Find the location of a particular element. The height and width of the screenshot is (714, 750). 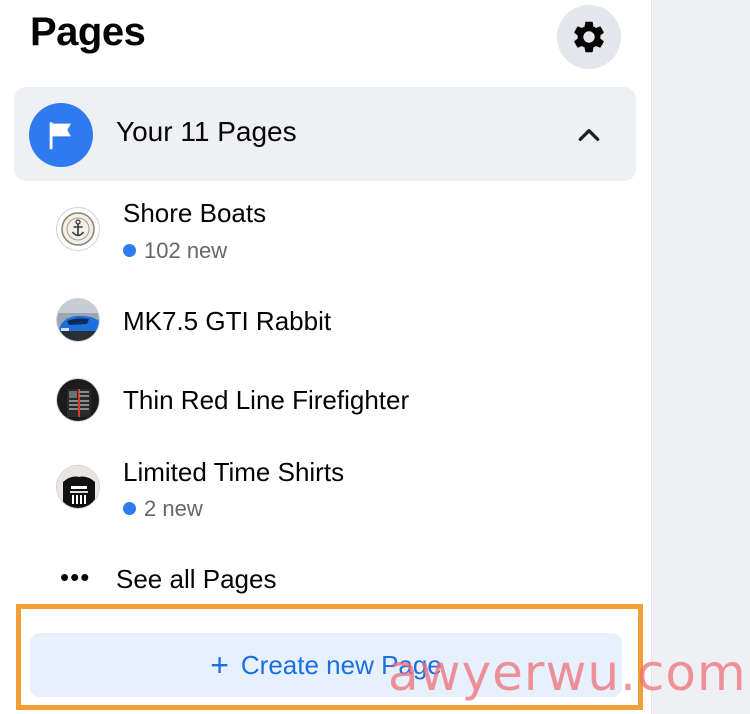

new-count: 2 new is located at coordinates (173, 508).